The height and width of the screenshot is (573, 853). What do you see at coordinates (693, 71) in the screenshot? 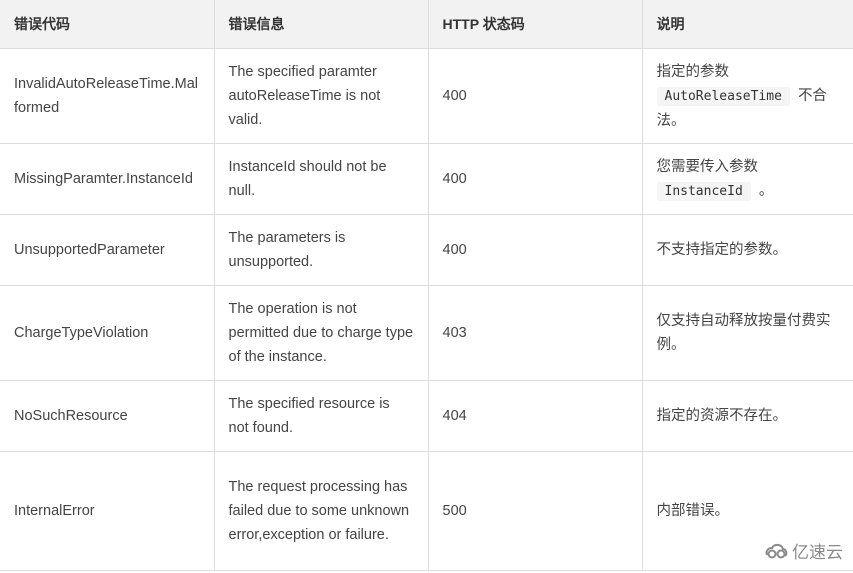
I see `description-text: 指定的参数` at bounding box center [693, 71].